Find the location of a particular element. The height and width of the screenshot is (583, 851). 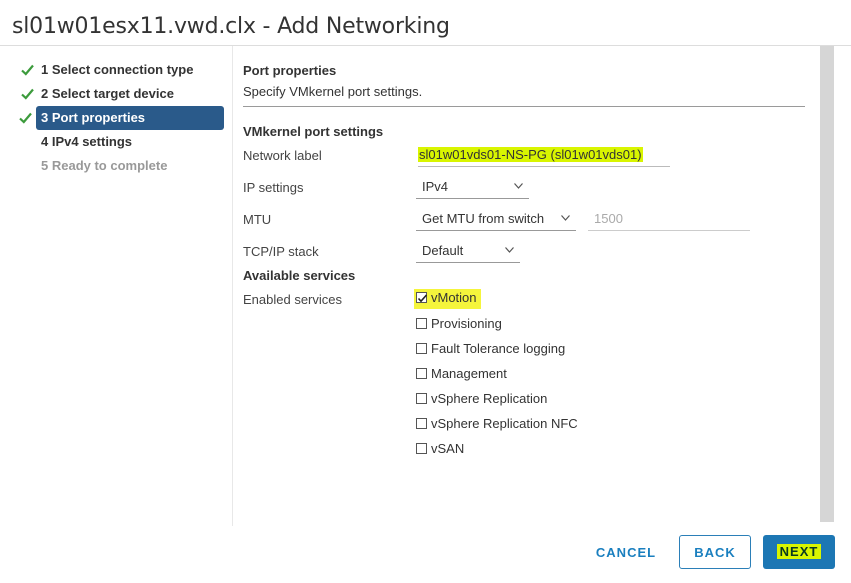

network-label-field: sl01w01vds01-NS-PG (sl01w01vds01) is located at coordinates (544, 156).